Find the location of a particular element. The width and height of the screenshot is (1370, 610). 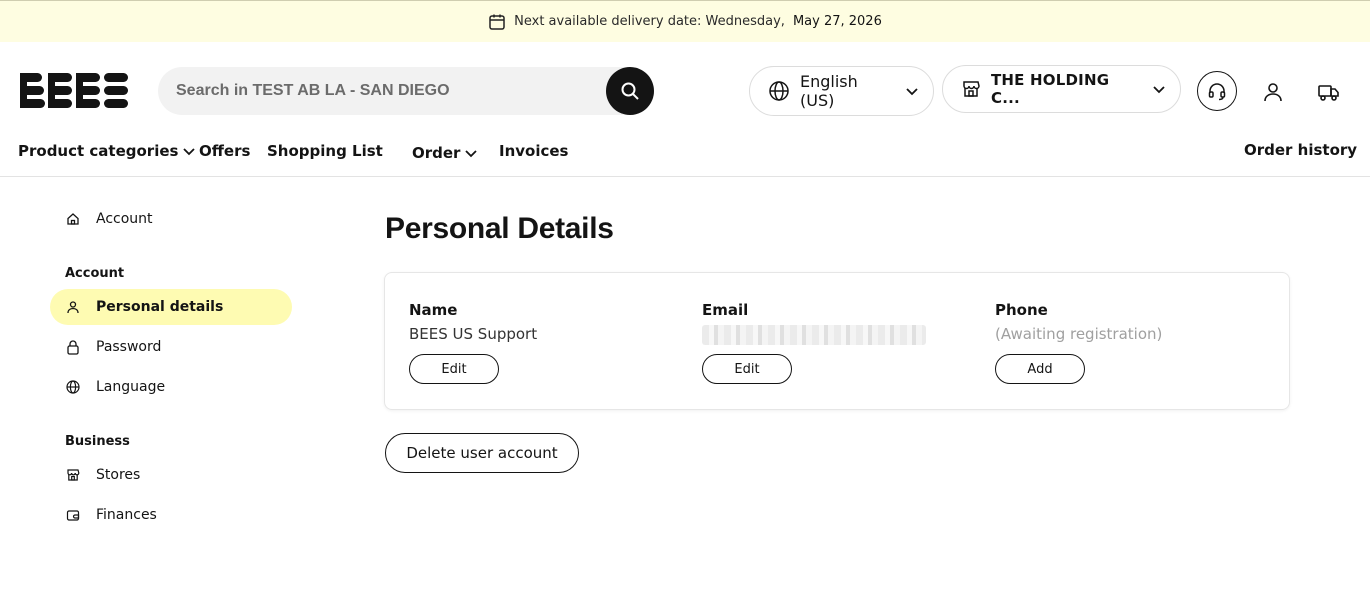

user-account-button is located at coordinates (1273, 92).